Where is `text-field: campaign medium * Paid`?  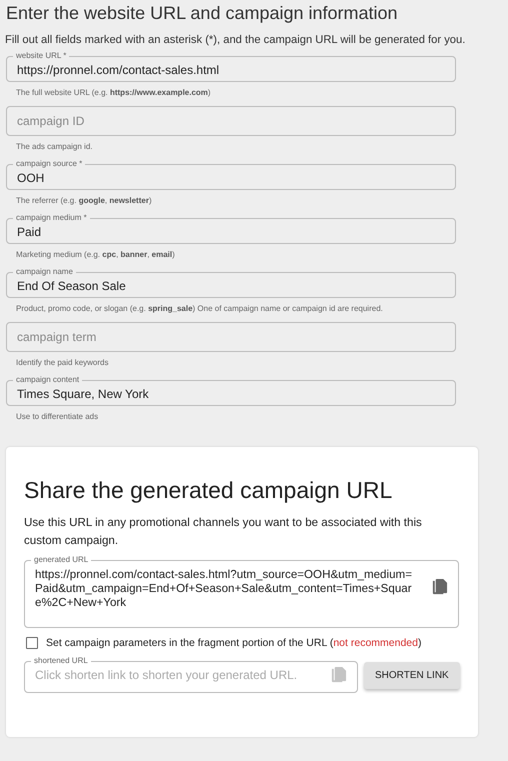
text-field: campaign medium * Paid is located at coordinates (231, 229).